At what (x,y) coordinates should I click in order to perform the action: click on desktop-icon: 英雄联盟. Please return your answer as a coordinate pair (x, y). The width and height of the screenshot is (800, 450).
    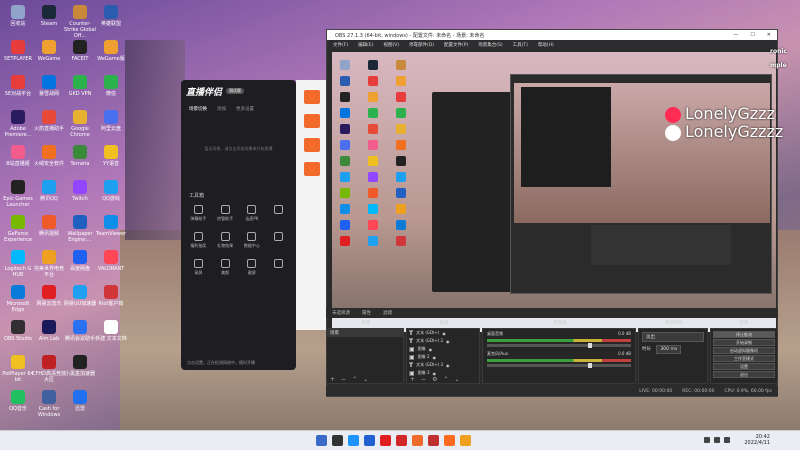
    Looking at the image, I should click on (111, 16).